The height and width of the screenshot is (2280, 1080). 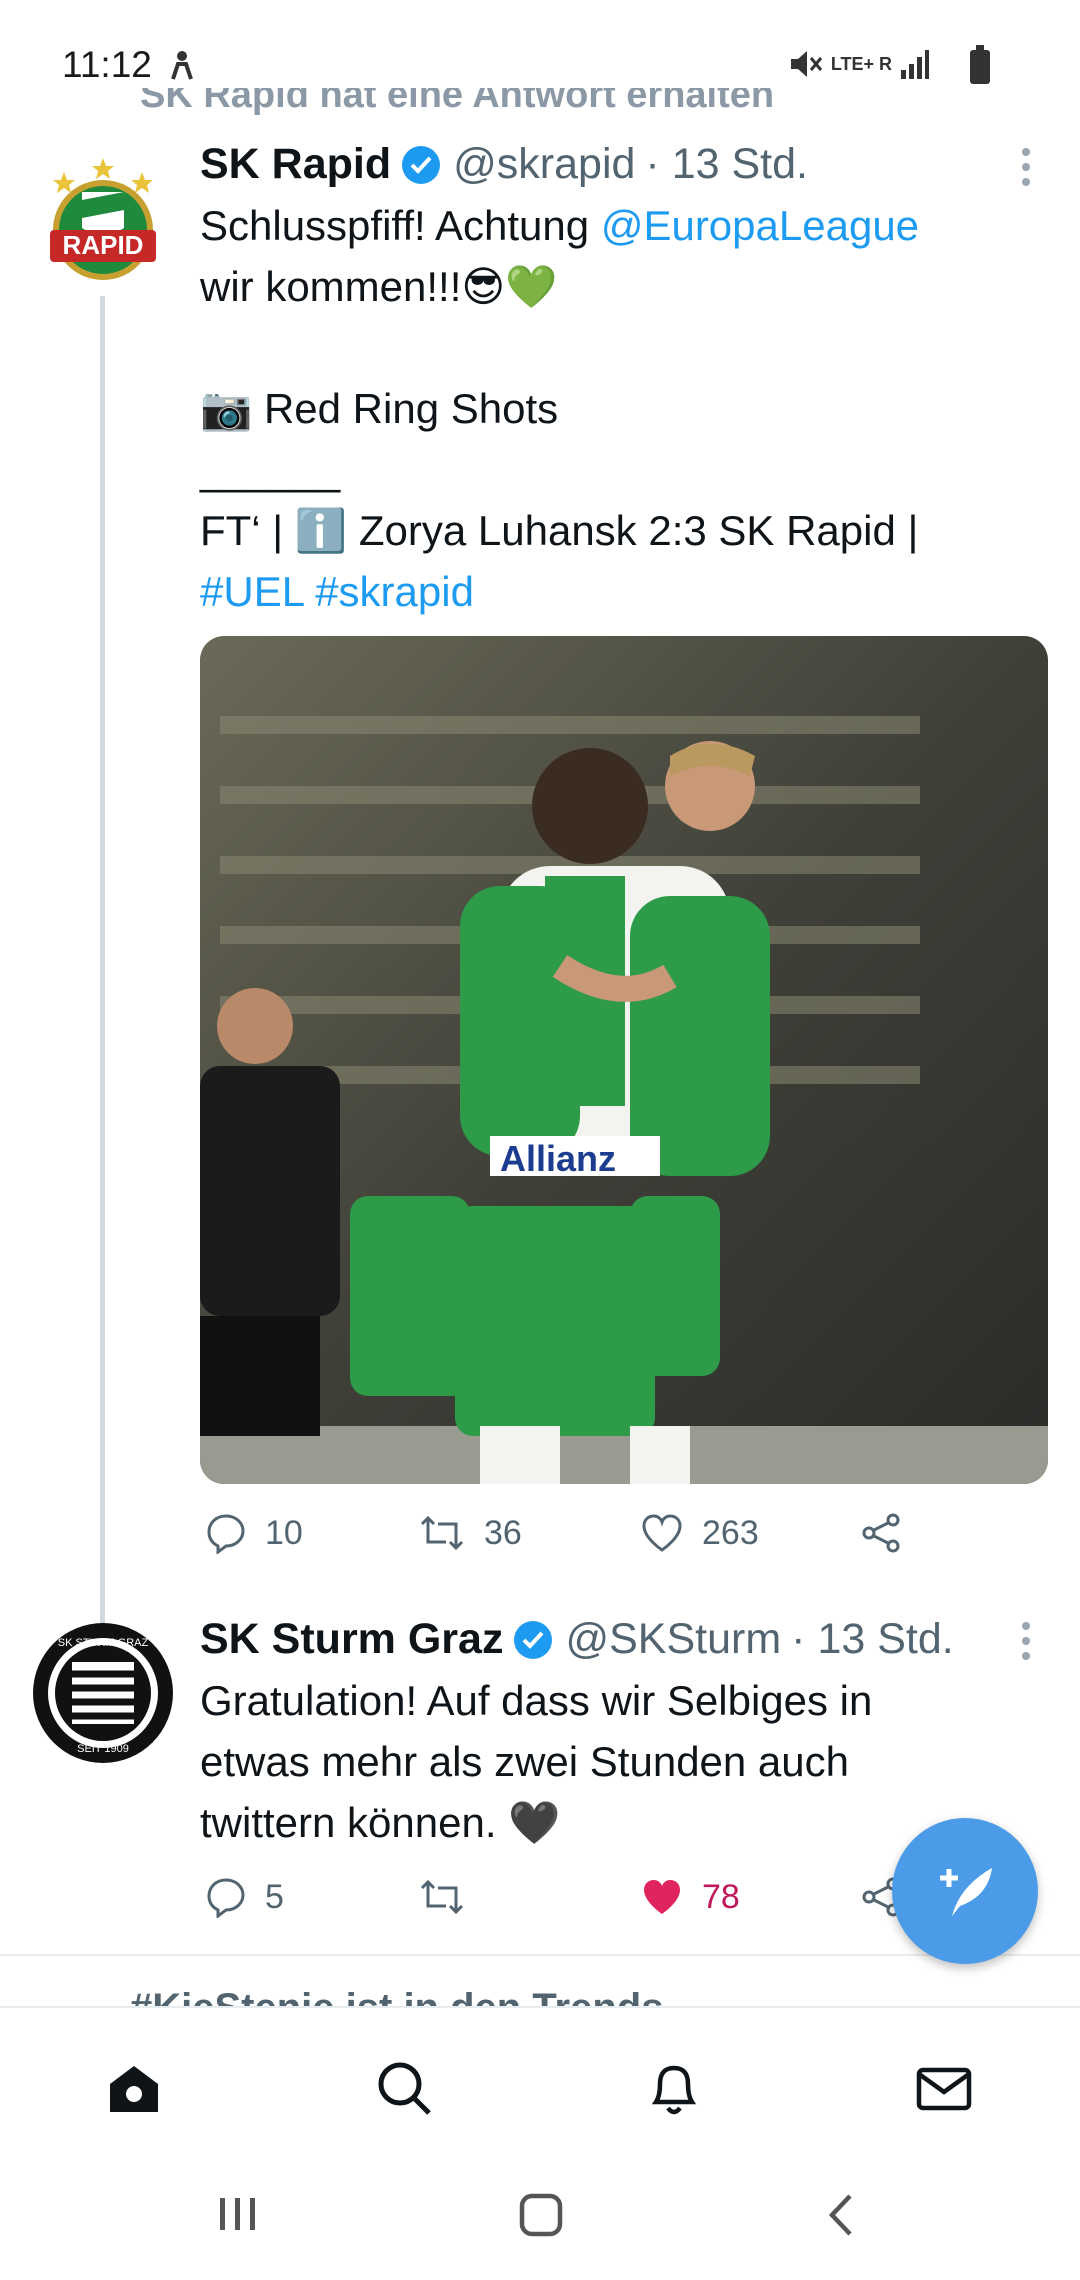 What do you see at coordinates (379, 408) in the screenshot?
I see `tweet1-line3: 📷 Red Ring Shots` at bounding box center [379, 408].